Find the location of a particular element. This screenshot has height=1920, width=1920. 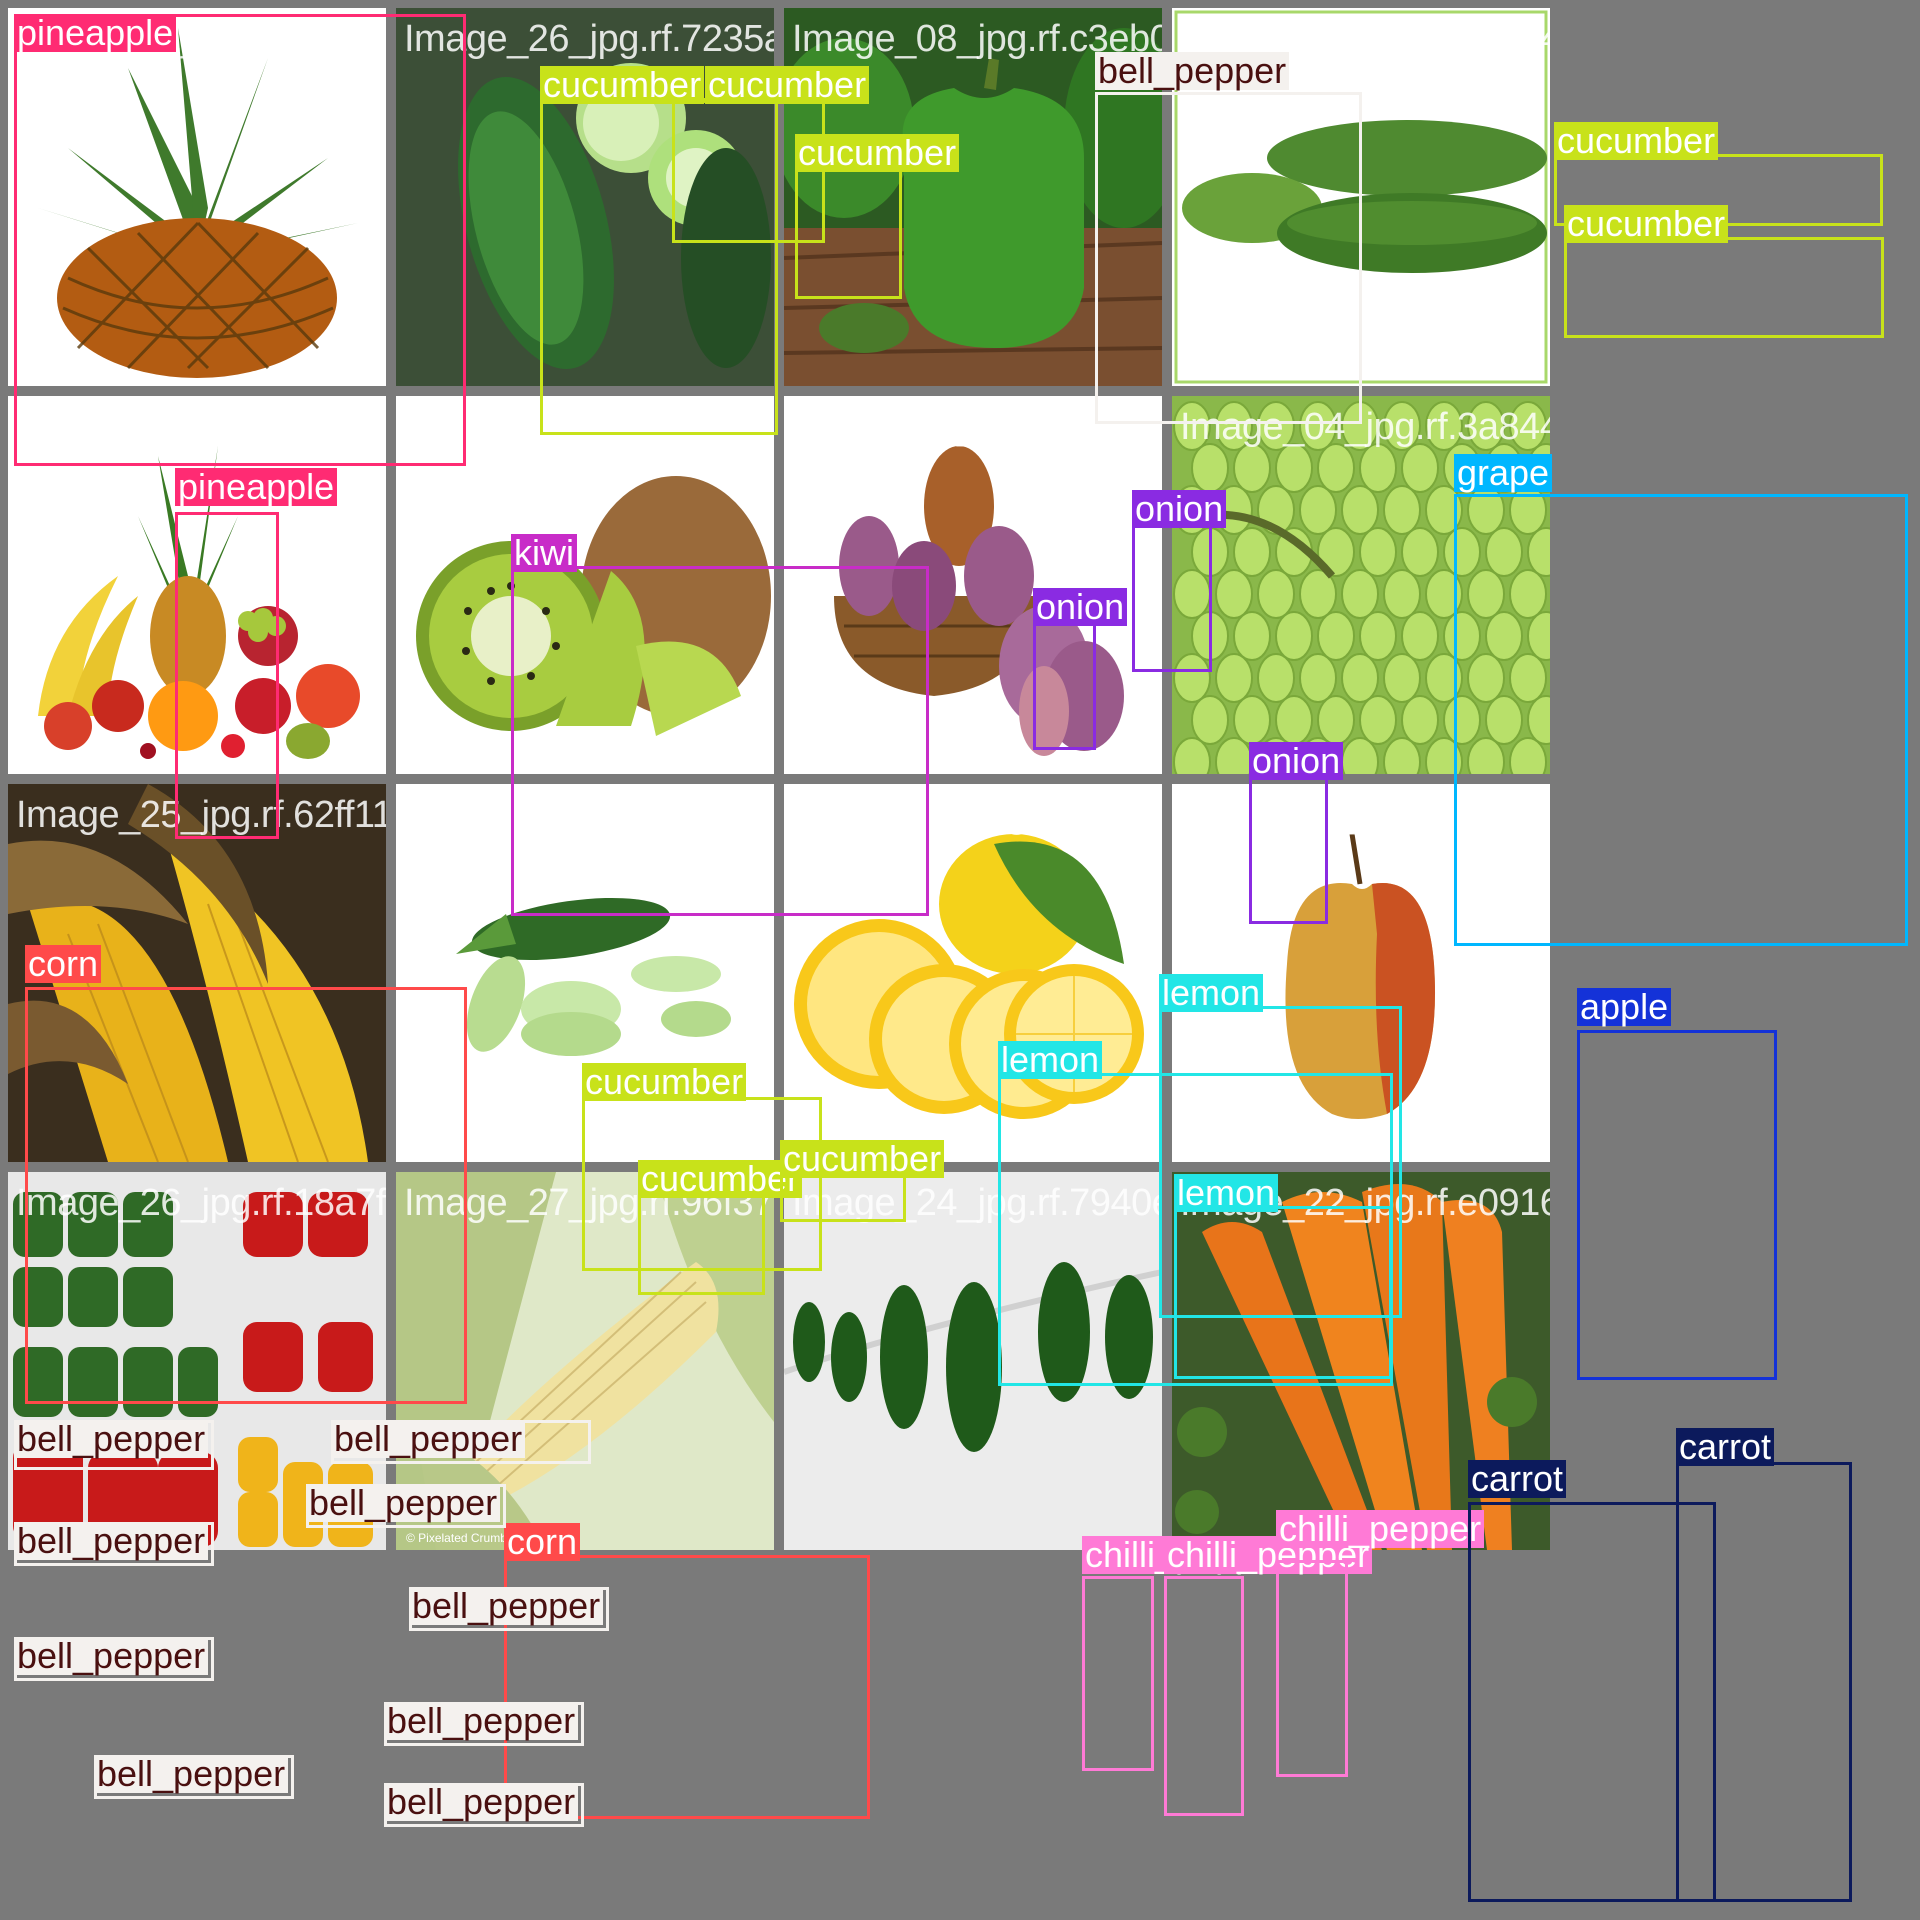

apple-bounding-box is located at coordinates (1677, 1205).